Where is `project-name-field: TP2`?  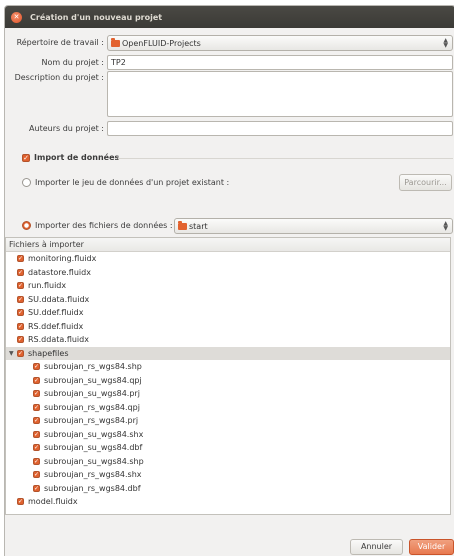
project-name-field: TP2 is located at coordinates (280, 62).